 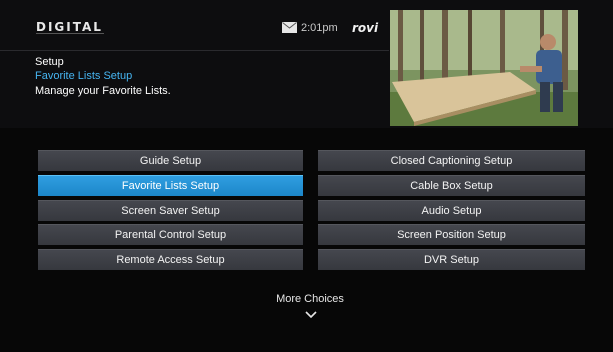 I want to click on live-tv-preview, so click(x=484, y=68).